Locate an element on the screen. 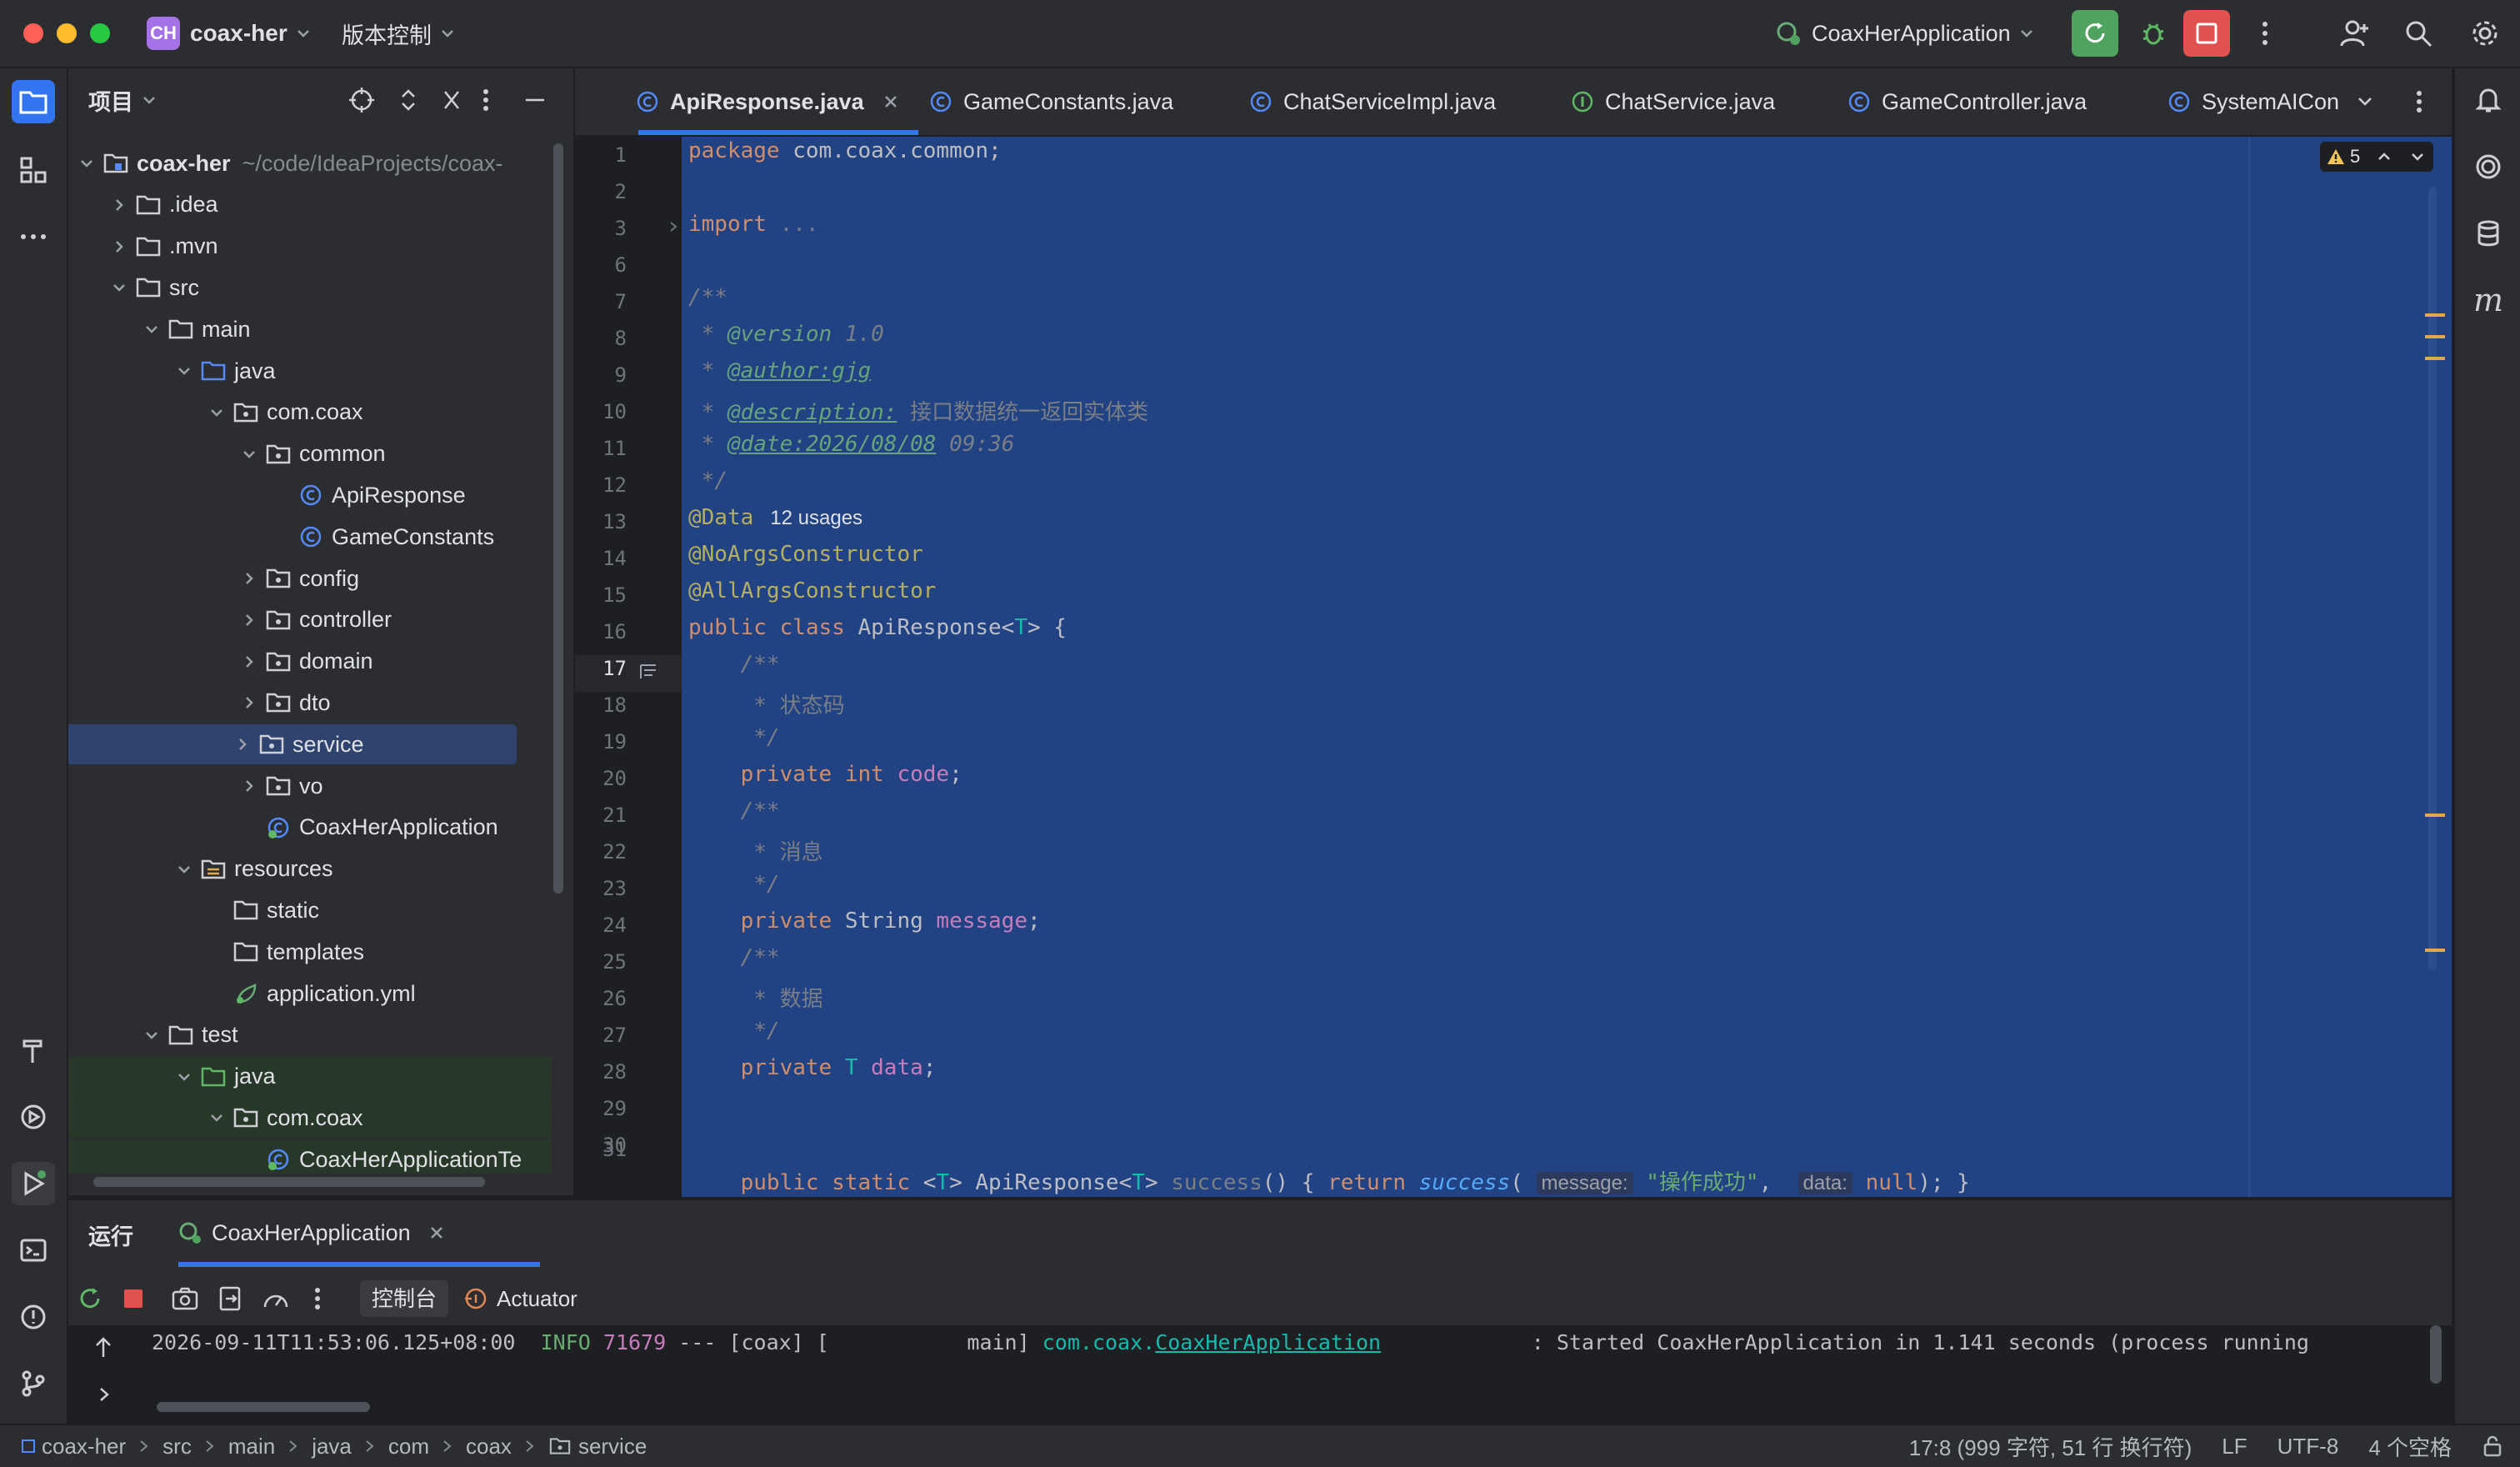 This screenshot has width=2520, height=1467. tree-item-idea: .idea is located at coordinates (310, 205).